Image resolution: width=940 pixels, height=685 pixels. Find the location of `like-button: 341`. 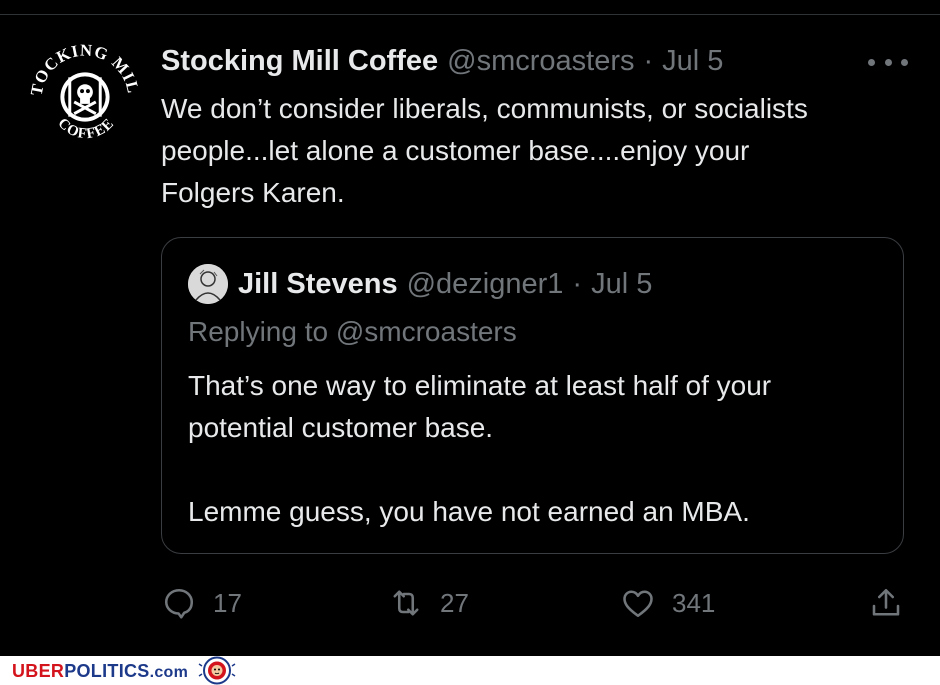

like-button: 341 is located at coordinates (667, 603).